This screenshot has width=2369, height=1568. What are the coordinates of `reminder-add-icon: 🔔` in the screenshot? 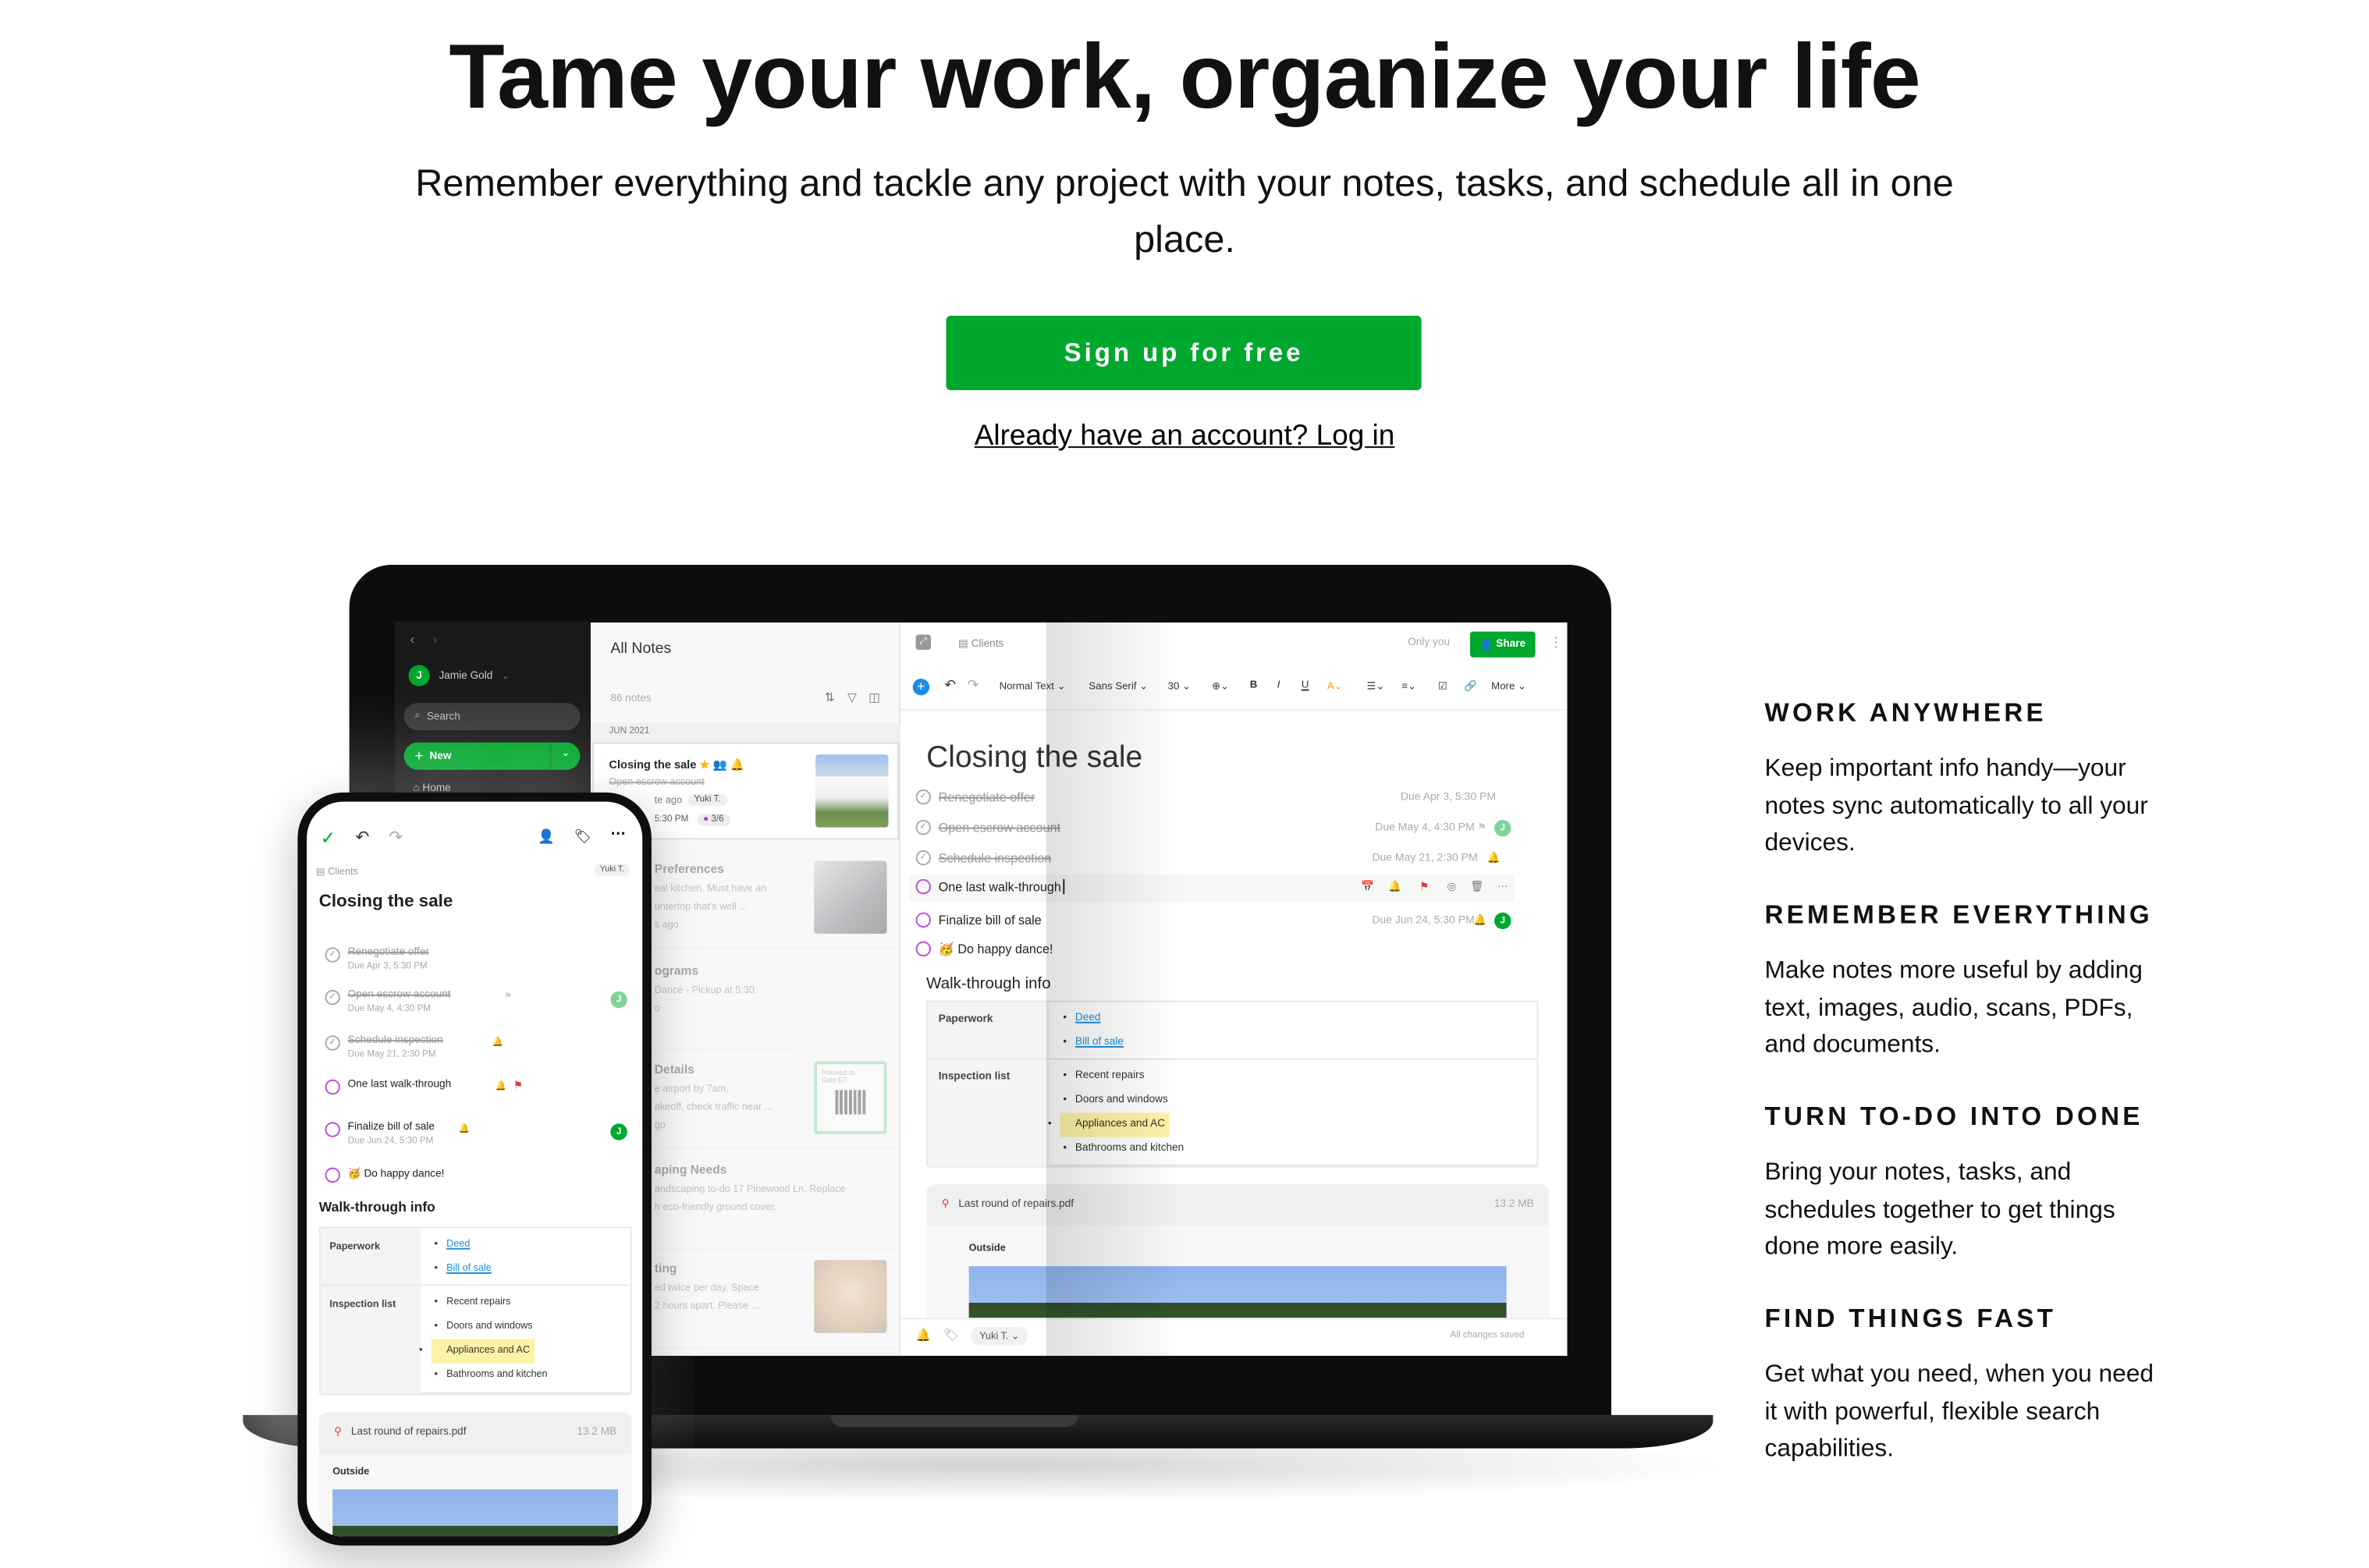 It's located at (924, 1336).